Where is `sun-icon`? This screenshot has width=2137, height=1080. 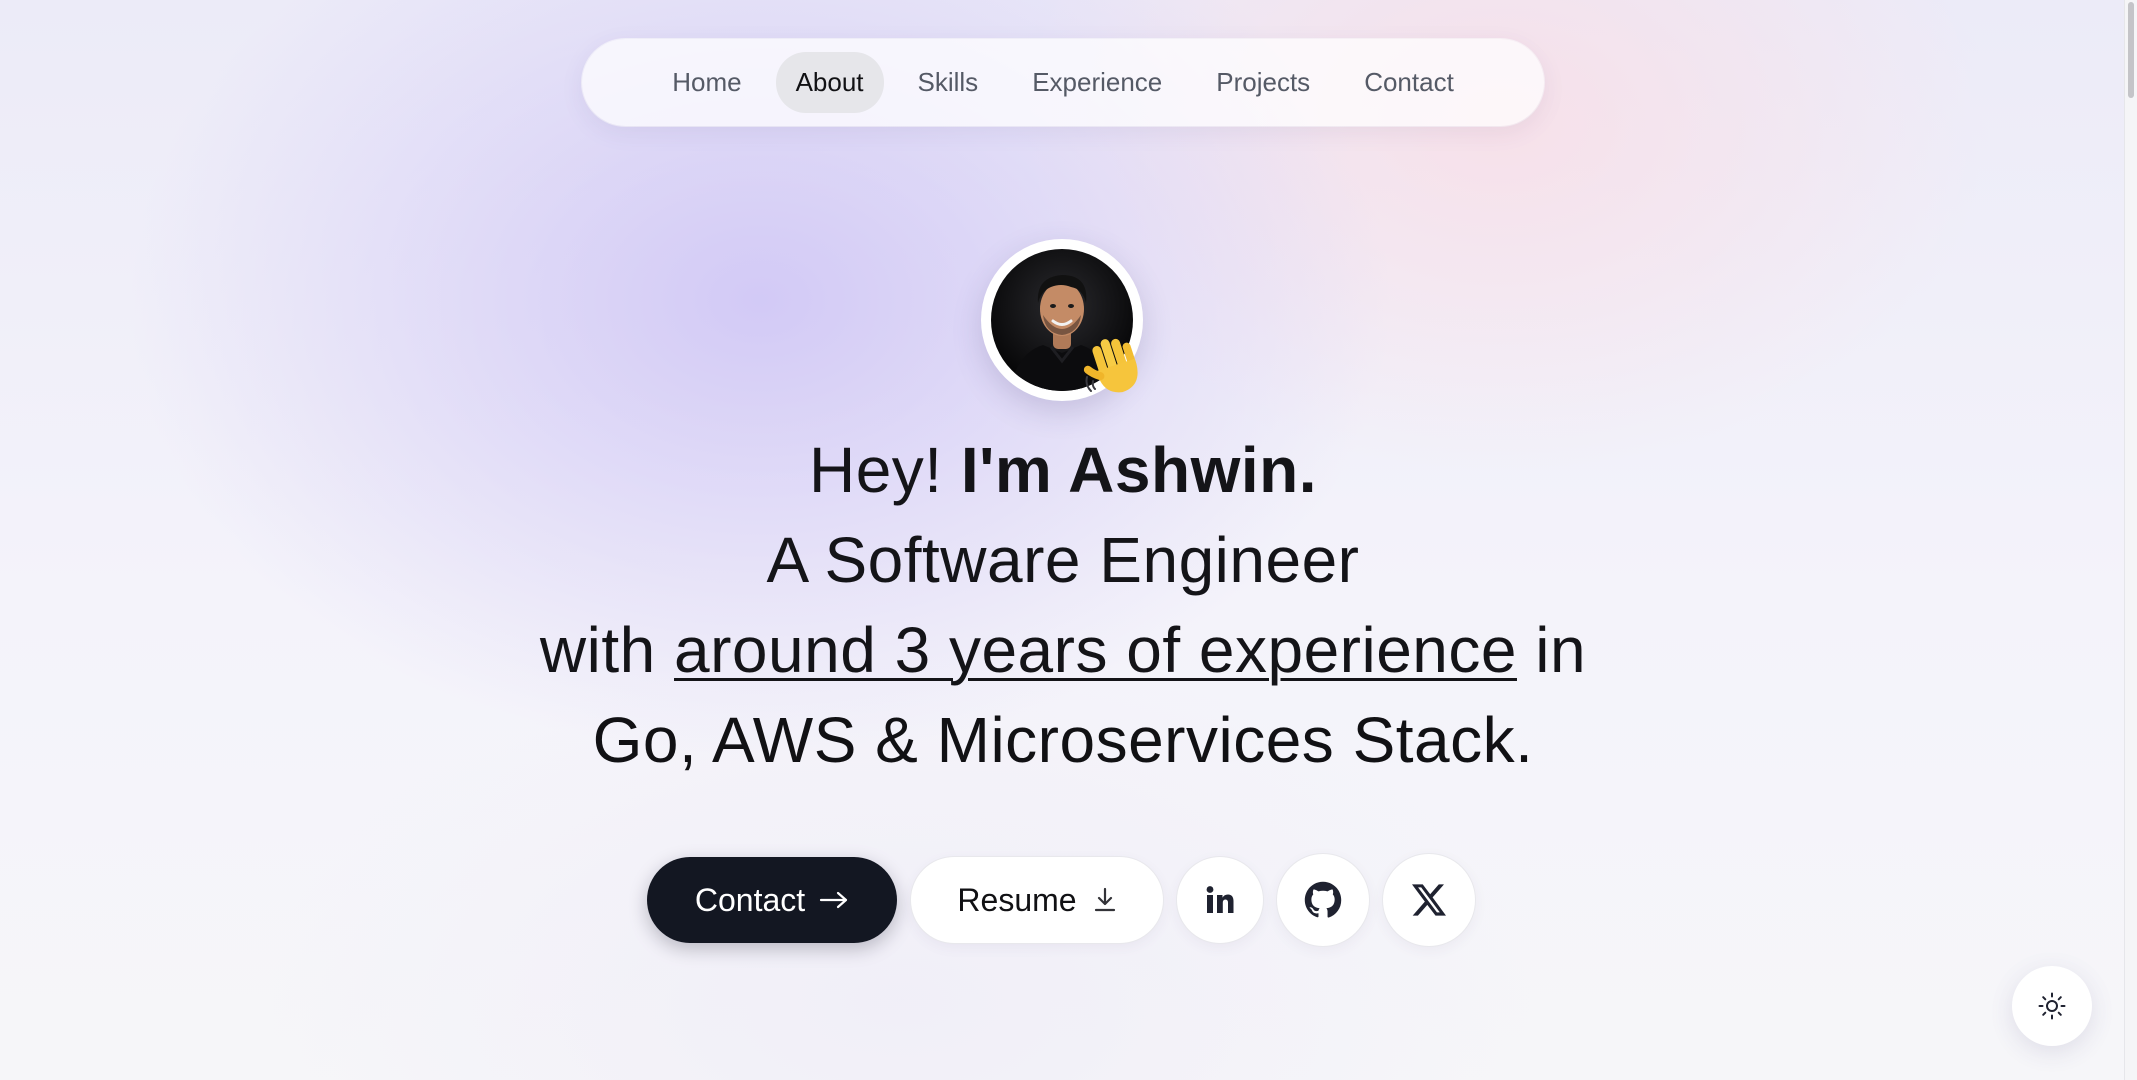 sun-icon is located at coordinates (2052, 1006).